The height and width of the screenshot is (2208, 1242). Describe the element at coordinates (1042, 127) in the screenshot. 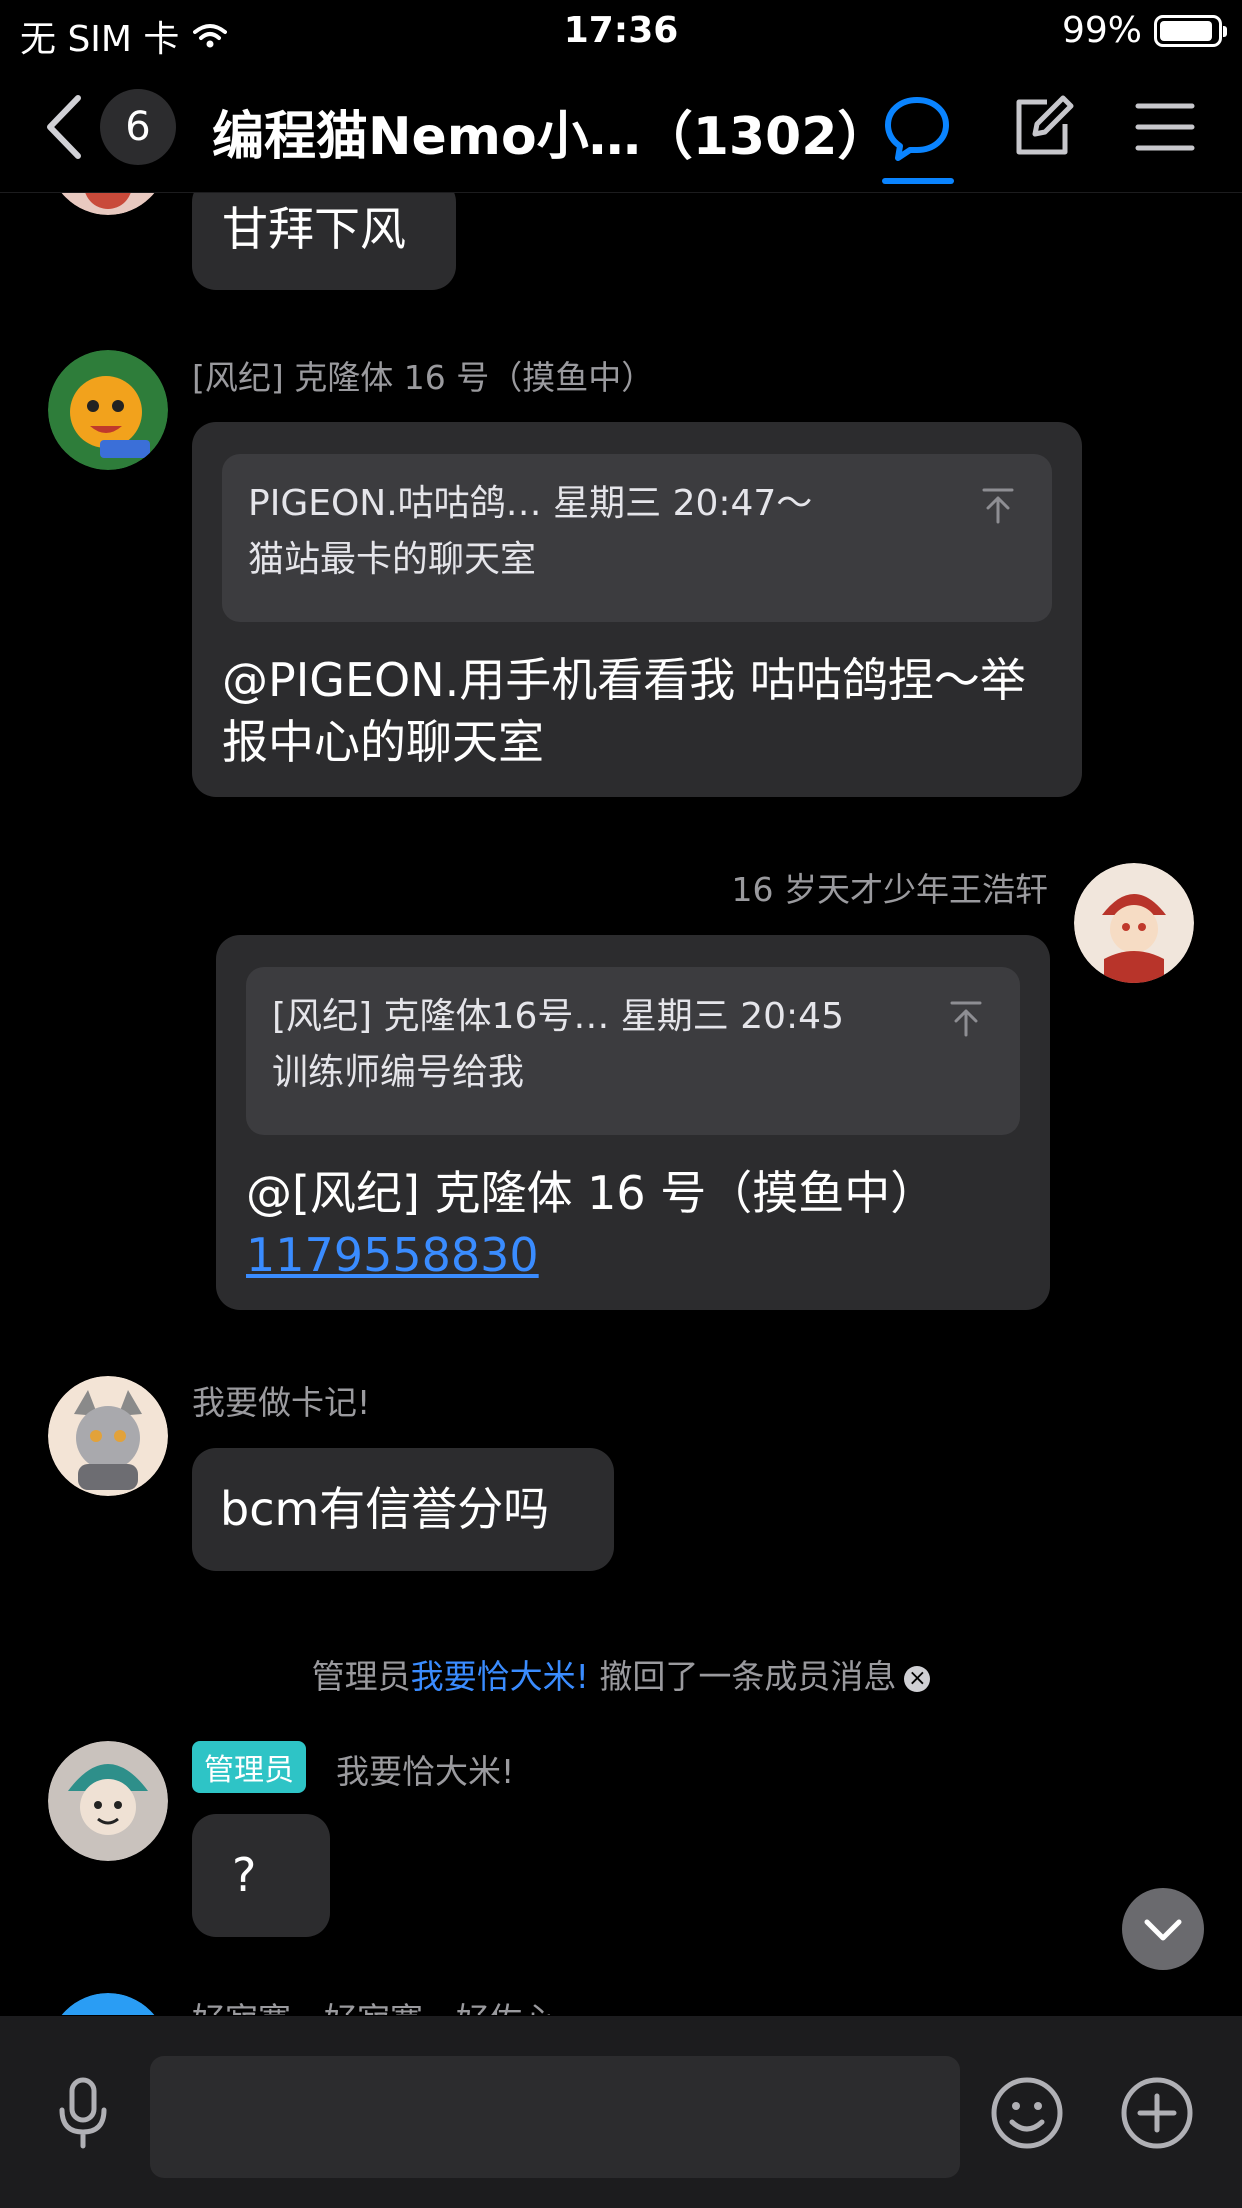

I see `edit-icon` at that location.